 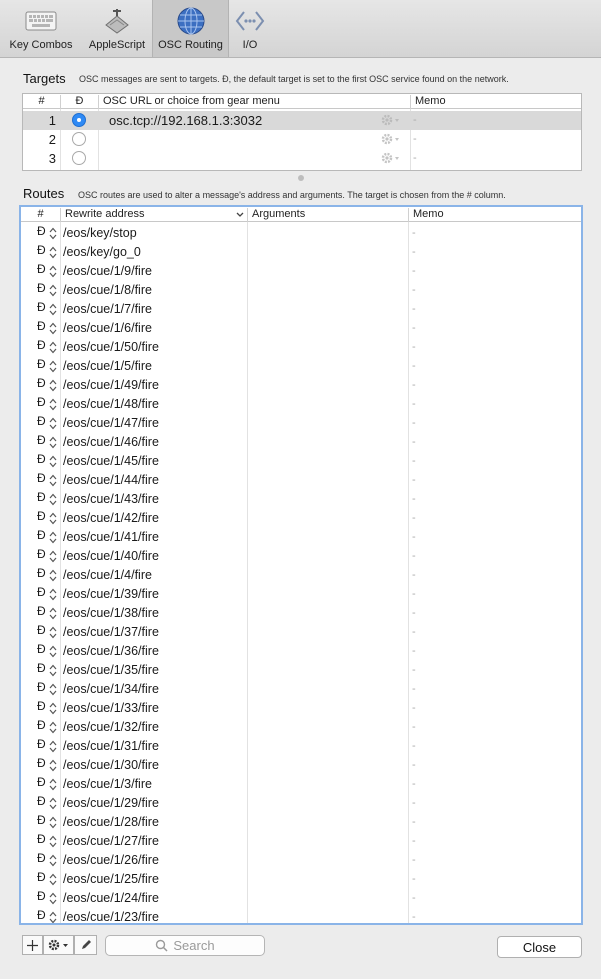 I want to click on route-row: Đ/eos/key/go_0 -, so click(x=301, y=252).